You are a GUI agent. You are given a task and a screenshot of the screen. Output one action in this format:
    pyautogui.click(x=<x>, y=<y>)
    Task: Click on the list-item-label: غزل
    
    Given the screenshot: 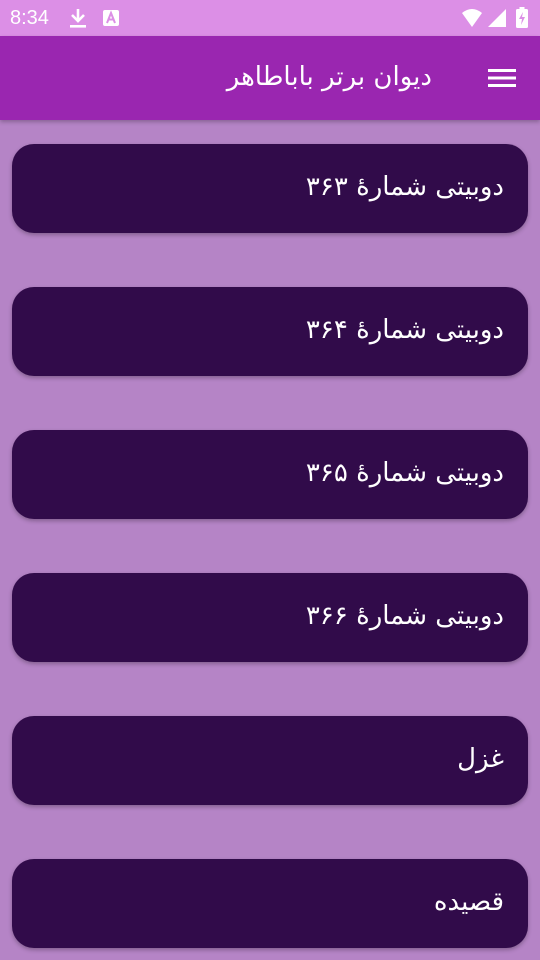 What is the action you would take?
    pyautogui.click(x=480, y=759)
    